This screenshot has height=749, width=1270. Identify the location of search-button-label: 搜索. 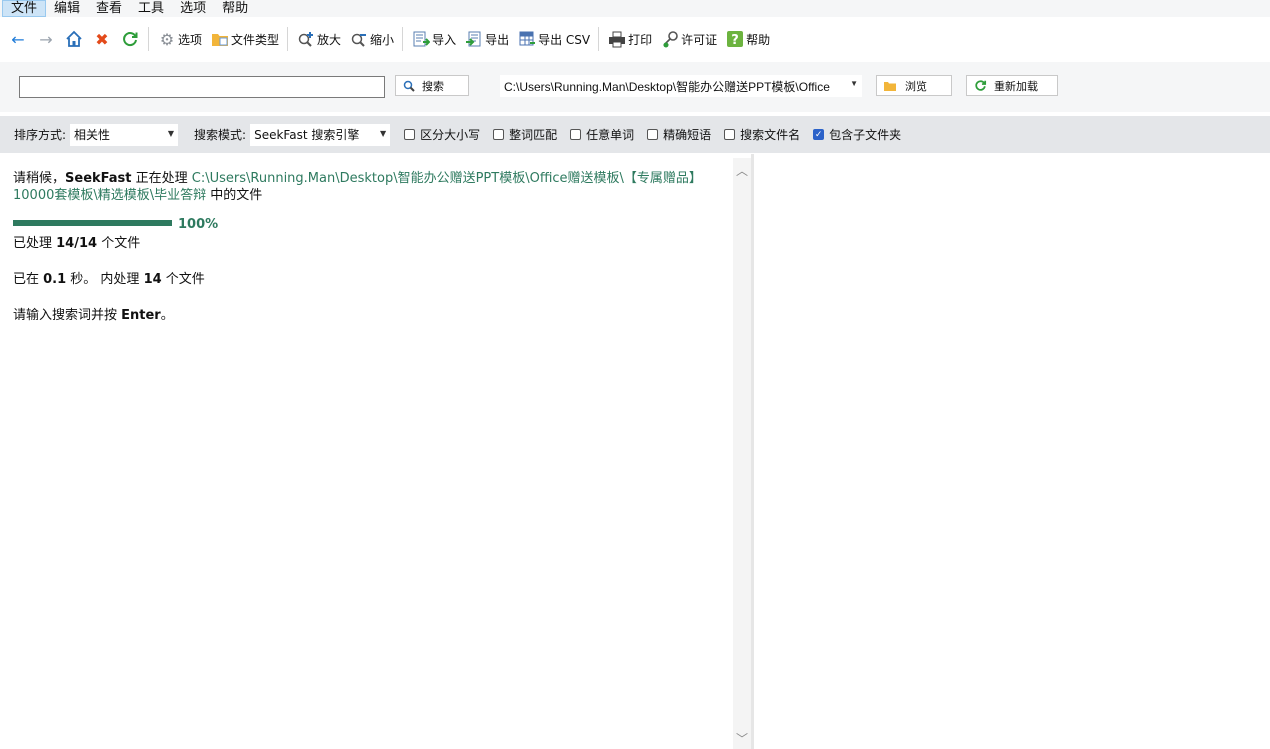
(433, 86).